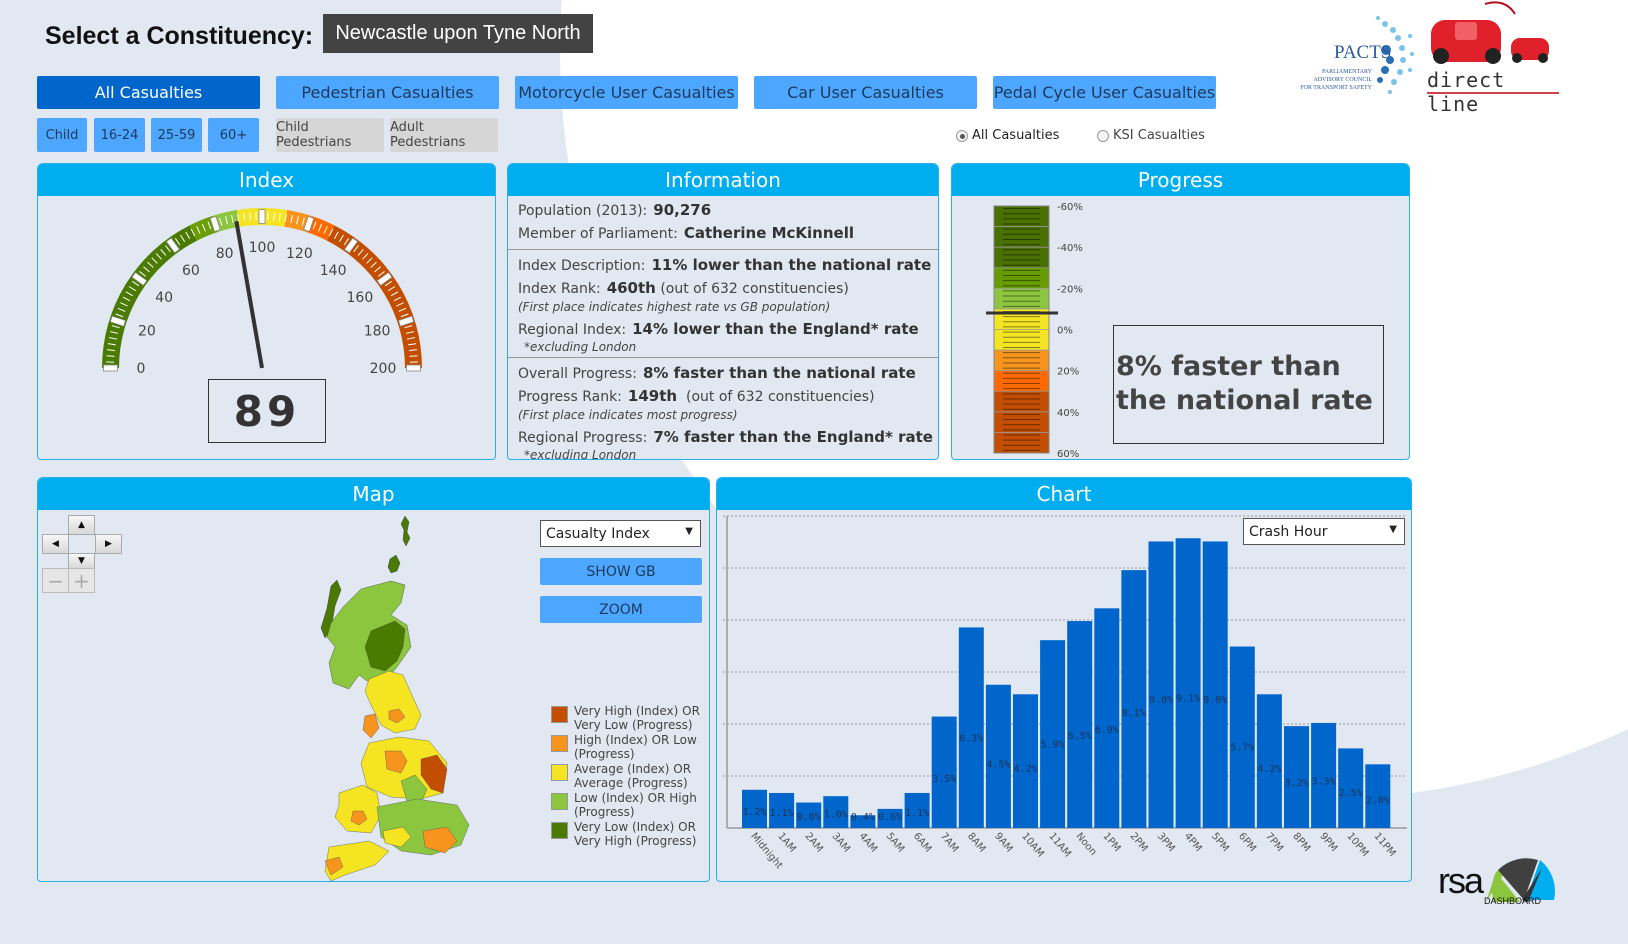 The image size is (1628, 944). I want to click on legend-item-very-high: Very High (Index) OR Very Low (Progress), so click(626, 718).